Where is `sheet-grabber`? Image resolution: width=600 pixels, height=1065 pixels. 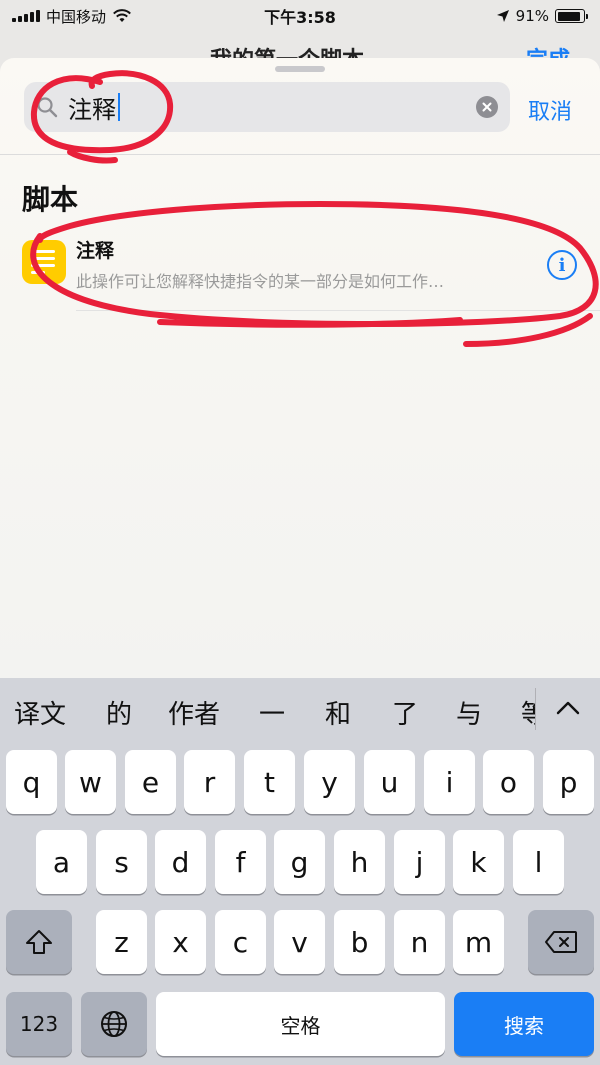
sheet-grabber is located at coordinates (300, 69).